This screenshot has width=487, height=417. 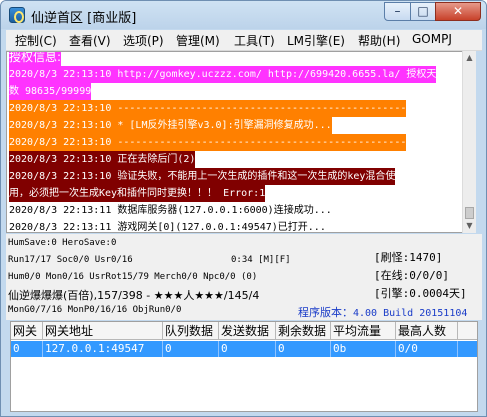 What do you see at coordinates (423, 11) in the screenshot?
I see `maximize-button: □` at bounding box center [423, 11].